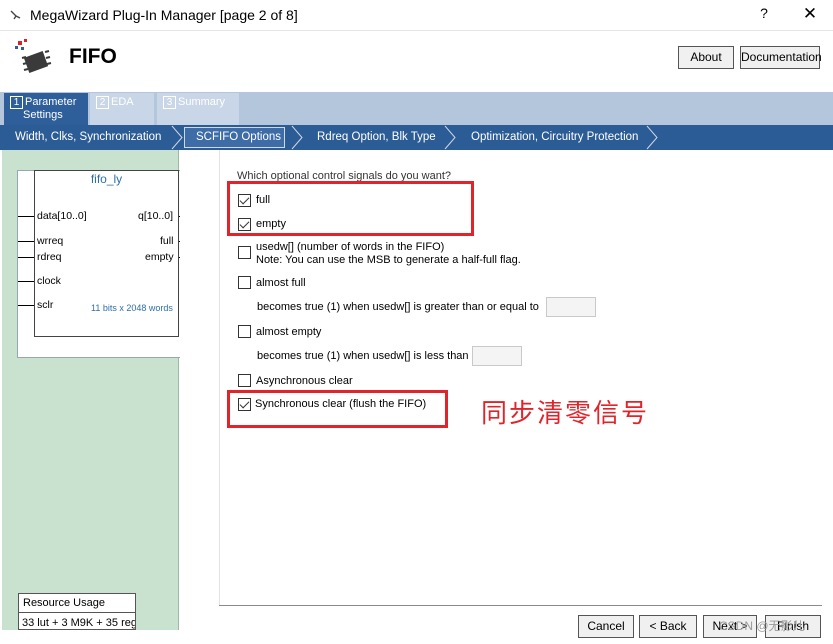 This screenshot has height=644, width=833. Describe the element at coordinates (122, 109) in the screenshot. I see `tab-eda: 2 EDA` at that location.